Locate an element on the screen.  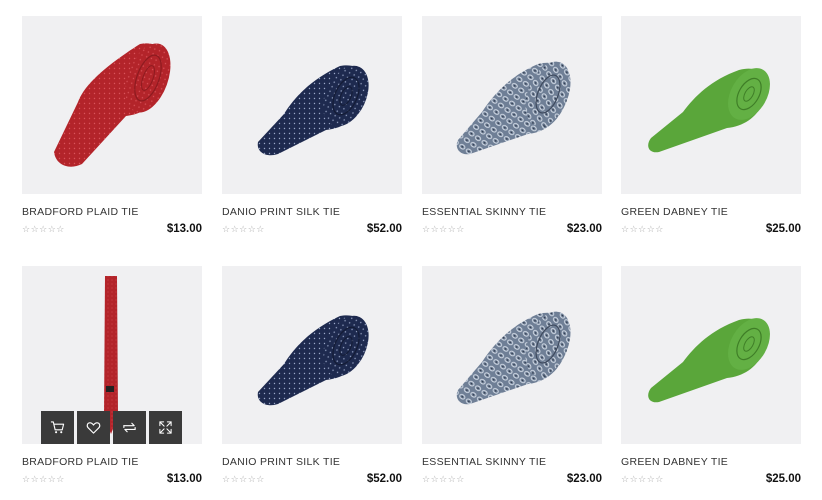
expand-icon is located at coordinates (165, 427).